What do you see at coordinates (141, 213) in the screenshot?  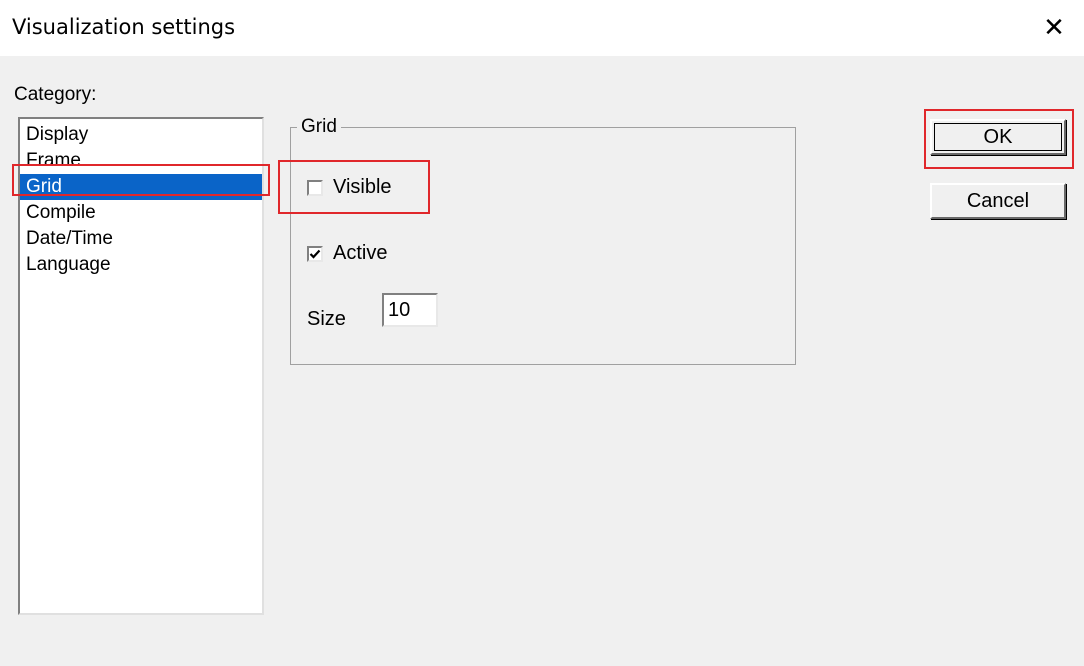 I see `category-item-compile: Compile` at bounding box center [141, 213].